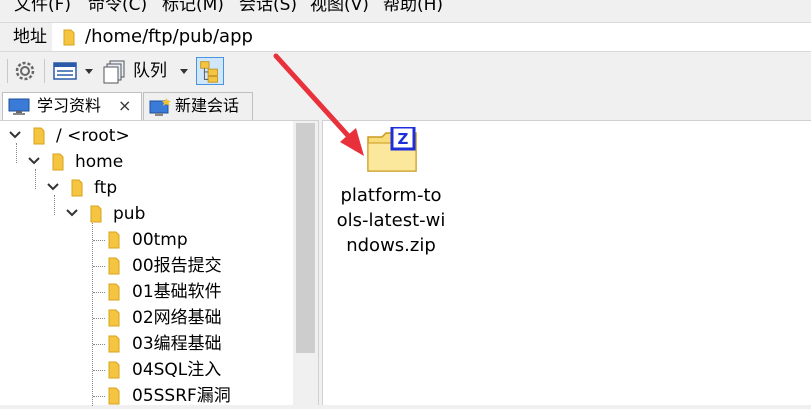 This screenshot has width=811, height=409. Describe the element at coordinates (106, 188) in the screenshot. I see `tree-node-label: ftp` at that location.